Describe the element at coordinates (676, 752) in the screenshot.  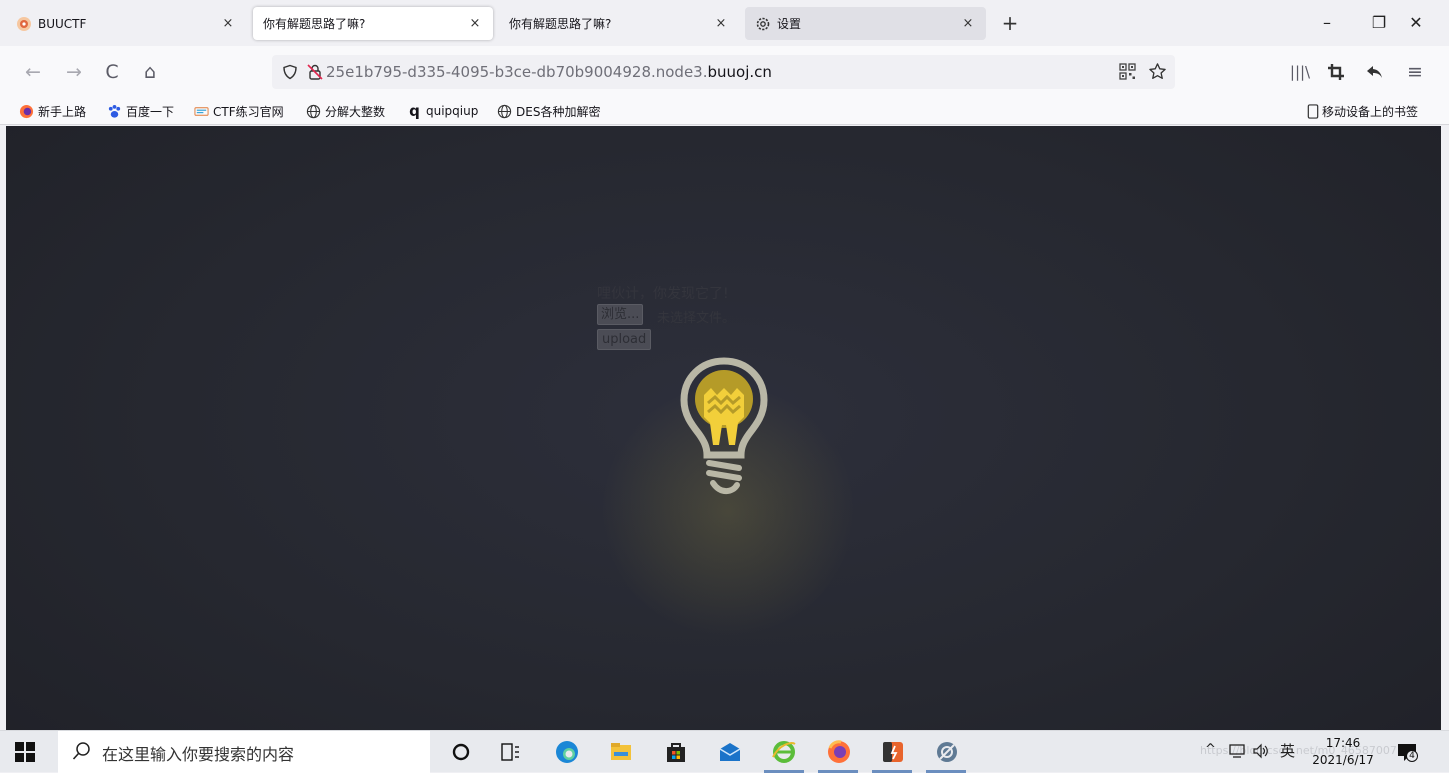
I see `microsoft-store-icon` at that location.